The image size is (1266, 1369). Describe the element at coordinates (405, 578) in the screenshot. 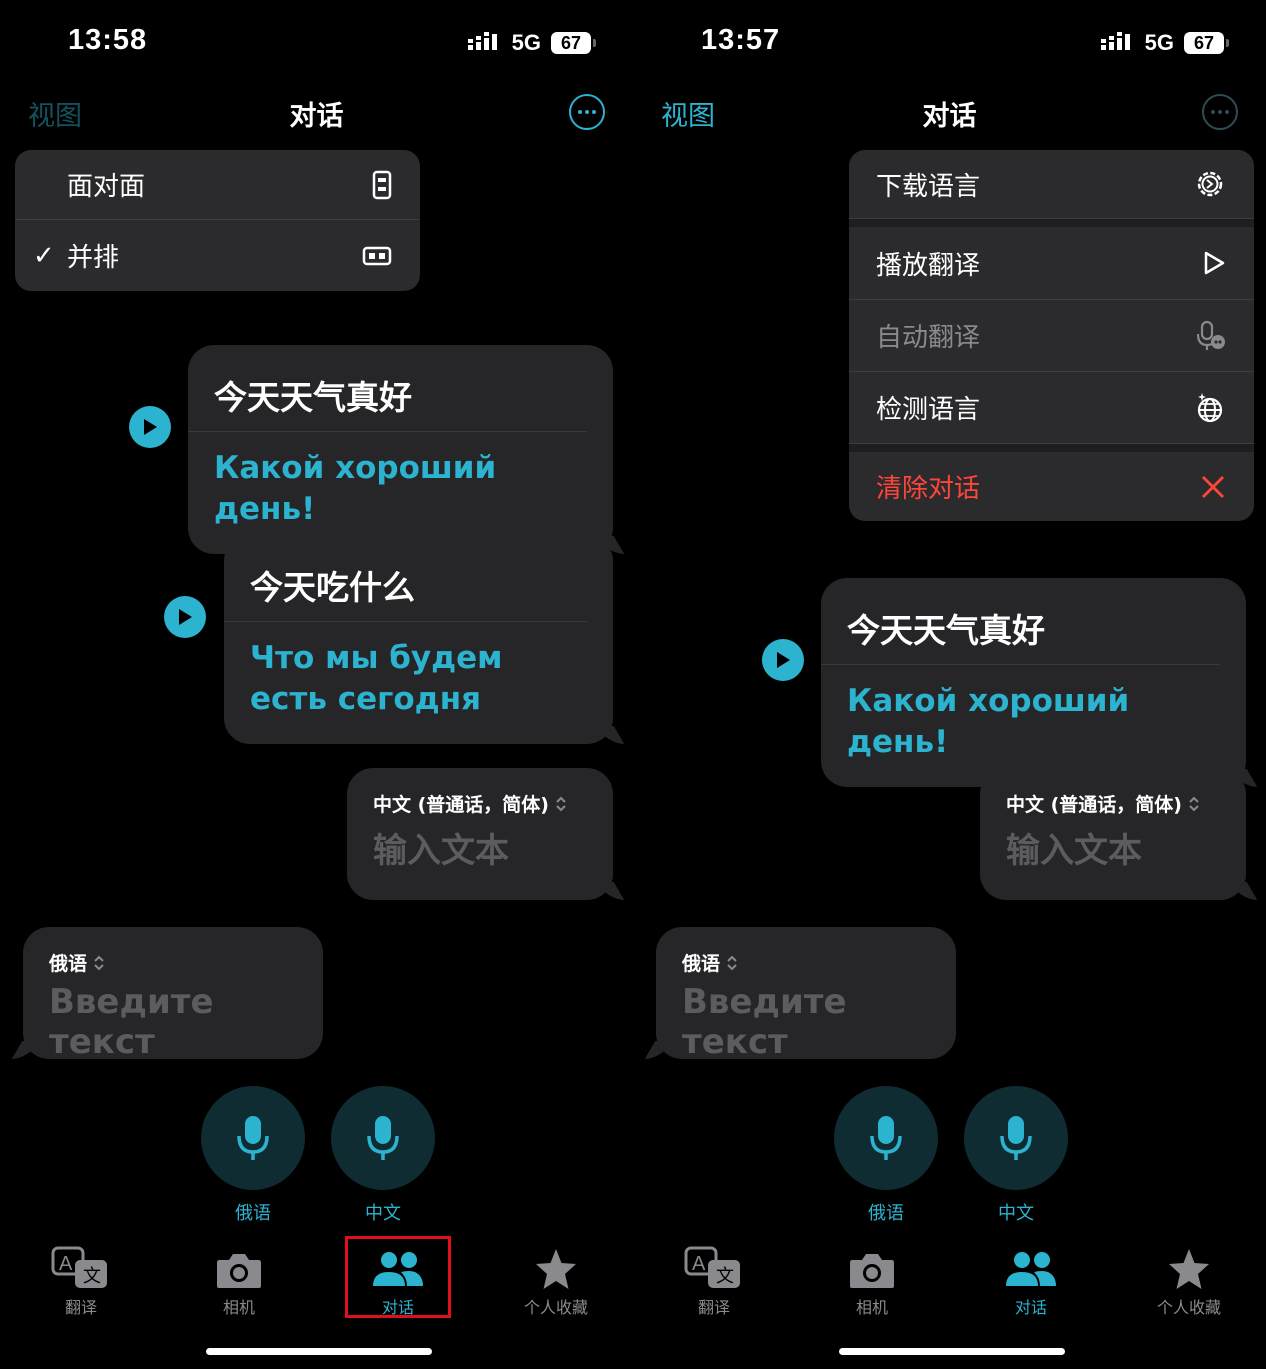

I see `message-source-text: 今天吃什么` at that location.